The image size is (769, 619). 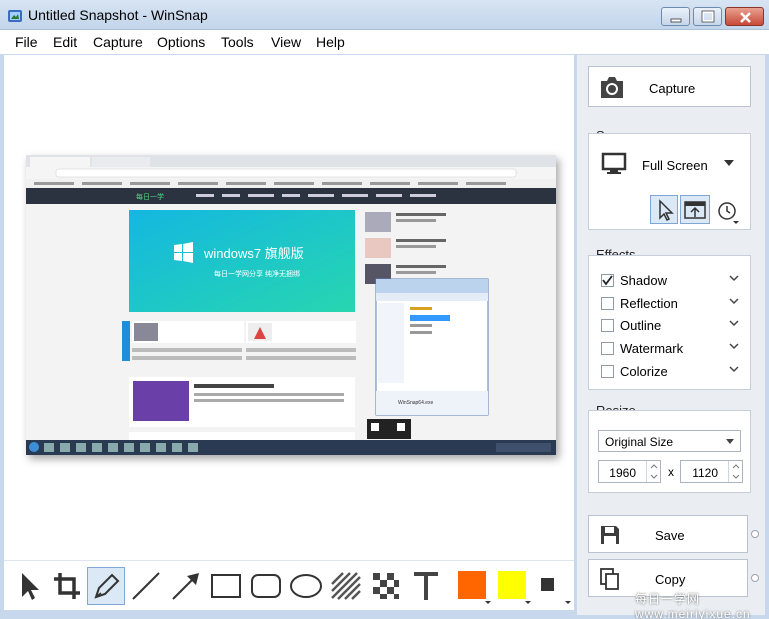 I want to click on menu-view: View, so click(x=286, y=42).